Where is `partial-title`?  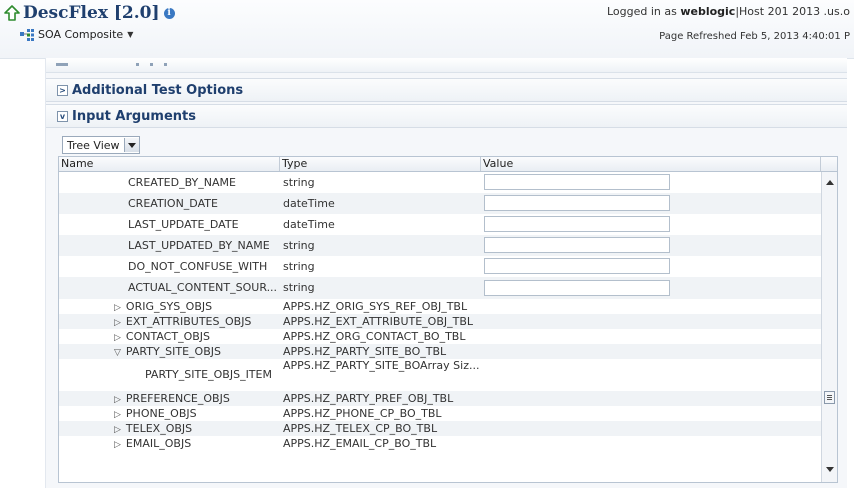
partial-title is located at coordinates (156, 64).